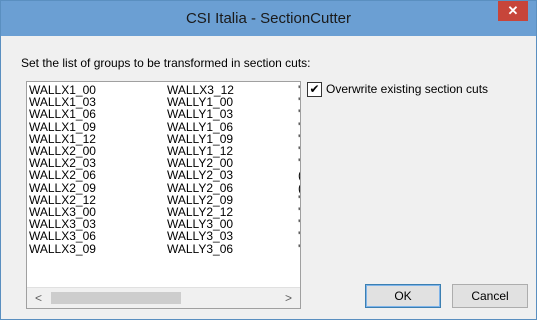 The width and height of the screenshot is (537, 320). What do you see at coordinates (200, 114) in the screenshot?
I see `list-item: WALLY1_03` at bounding box center [200, 114].